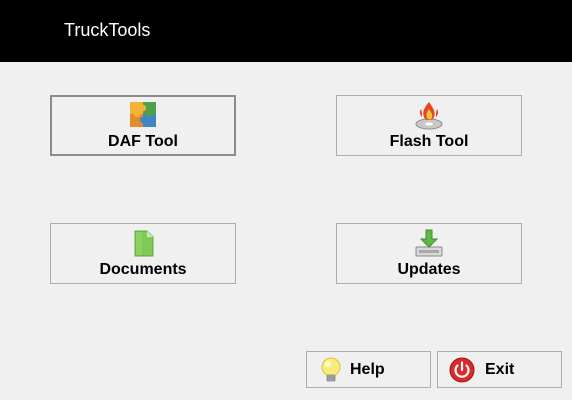 The height and width of the screenshot is (400, 572). I want to click on exit-button: Exit, so click(499, 369).